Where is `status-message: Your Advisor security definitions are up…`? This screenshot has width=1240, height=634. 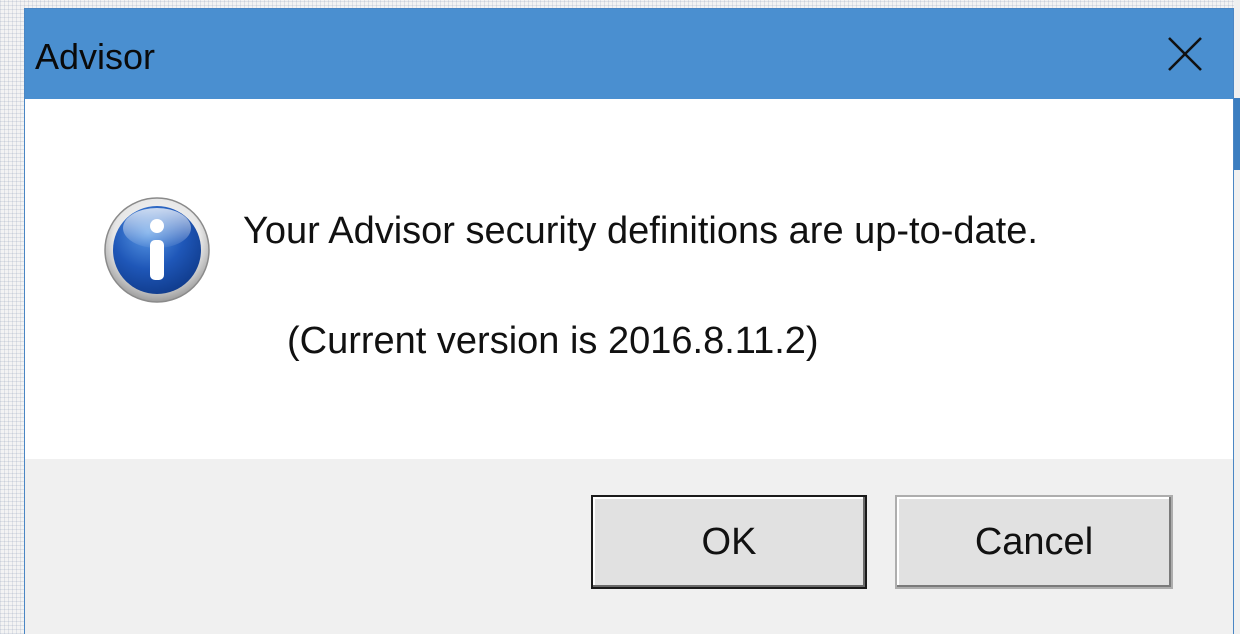
status-message: Your Advisor security definitions are up… is located at coordinates (640, 231).